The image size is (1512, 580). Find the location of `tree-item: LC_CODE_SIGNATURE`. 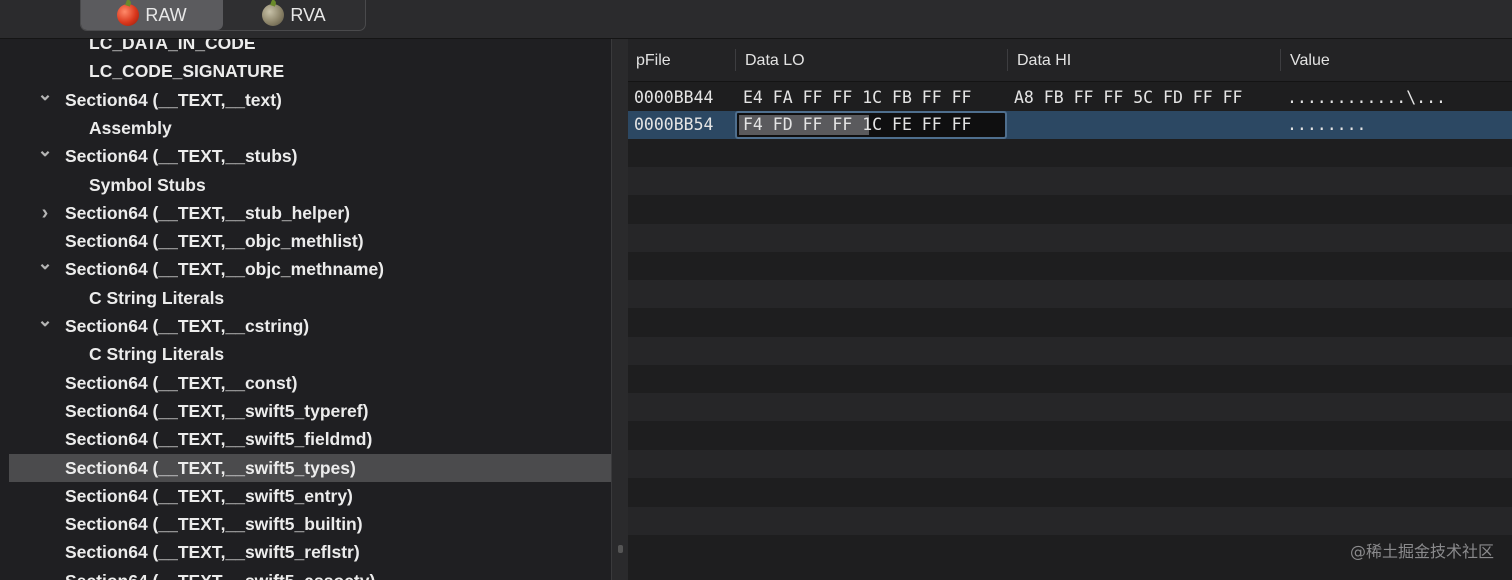

tree-item: LC_CODE_SIGNATURE is located at coordinates (310, 71).